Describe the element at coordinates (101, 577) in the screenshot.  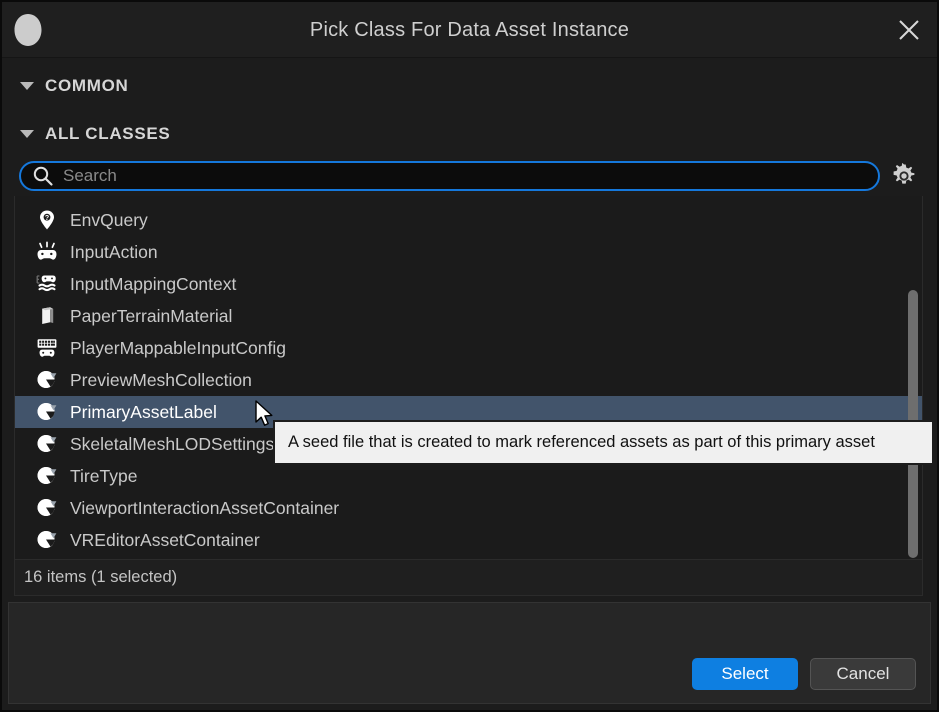
I see `status-text: 16 items (1 selected)` at that location.